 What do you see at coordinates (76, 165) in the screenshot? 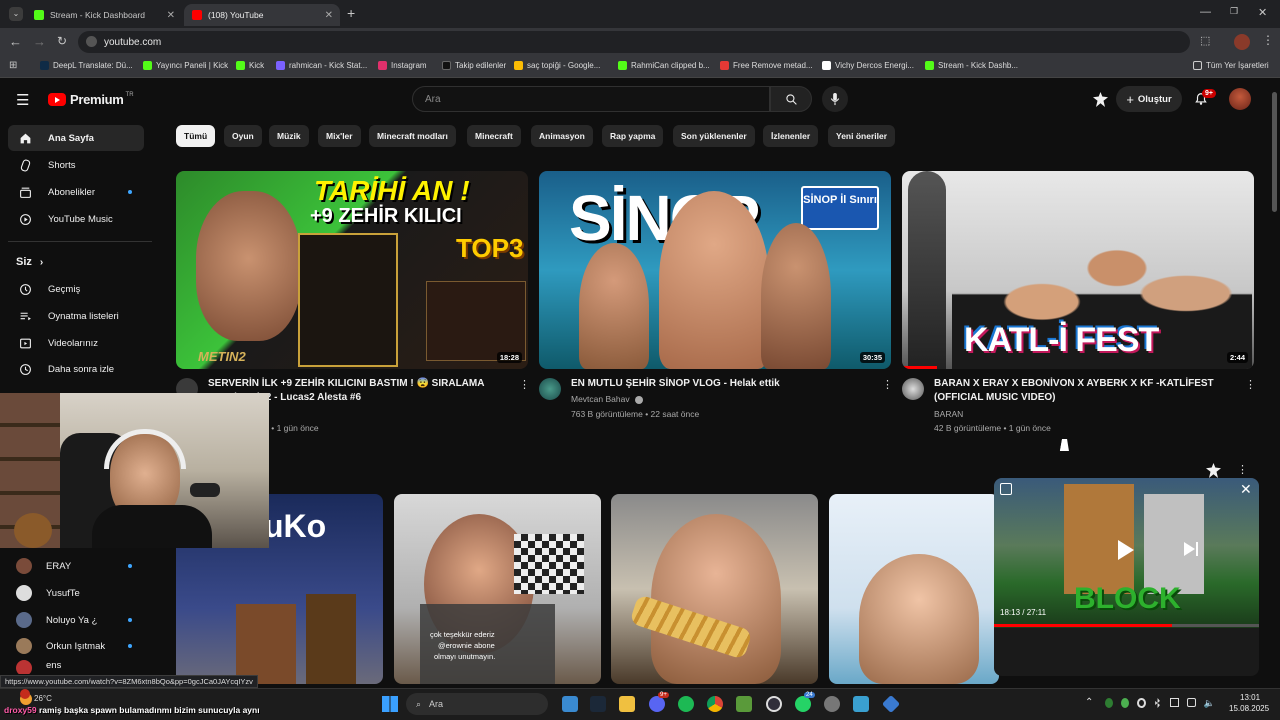
I see `sidebar-item-shorts: Shorts` at bounding box center [76, 165].